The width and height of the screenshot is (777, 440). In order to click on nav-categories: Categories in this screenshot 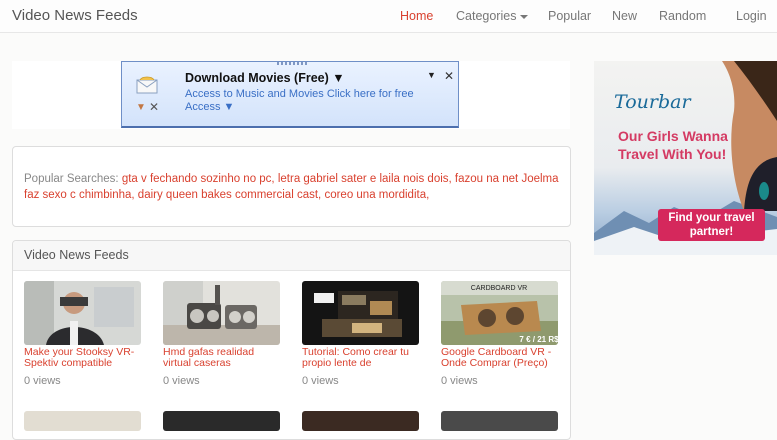, I will do `click(492, 16)`.